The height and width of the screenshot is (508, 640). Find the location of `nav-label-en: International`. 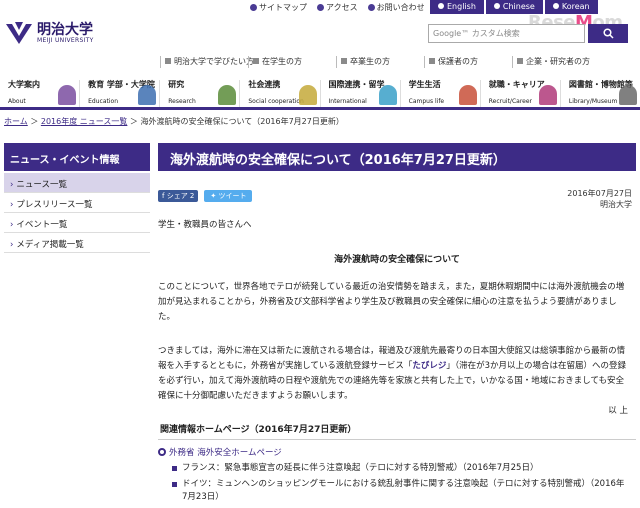

nav-label-en: International is located at coordinates (347, 101).